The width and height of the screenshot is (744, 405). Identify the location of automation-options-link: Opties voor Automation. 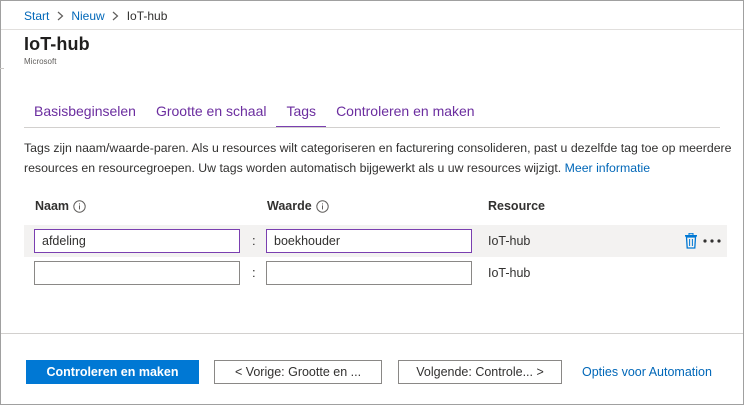
(647, 372).